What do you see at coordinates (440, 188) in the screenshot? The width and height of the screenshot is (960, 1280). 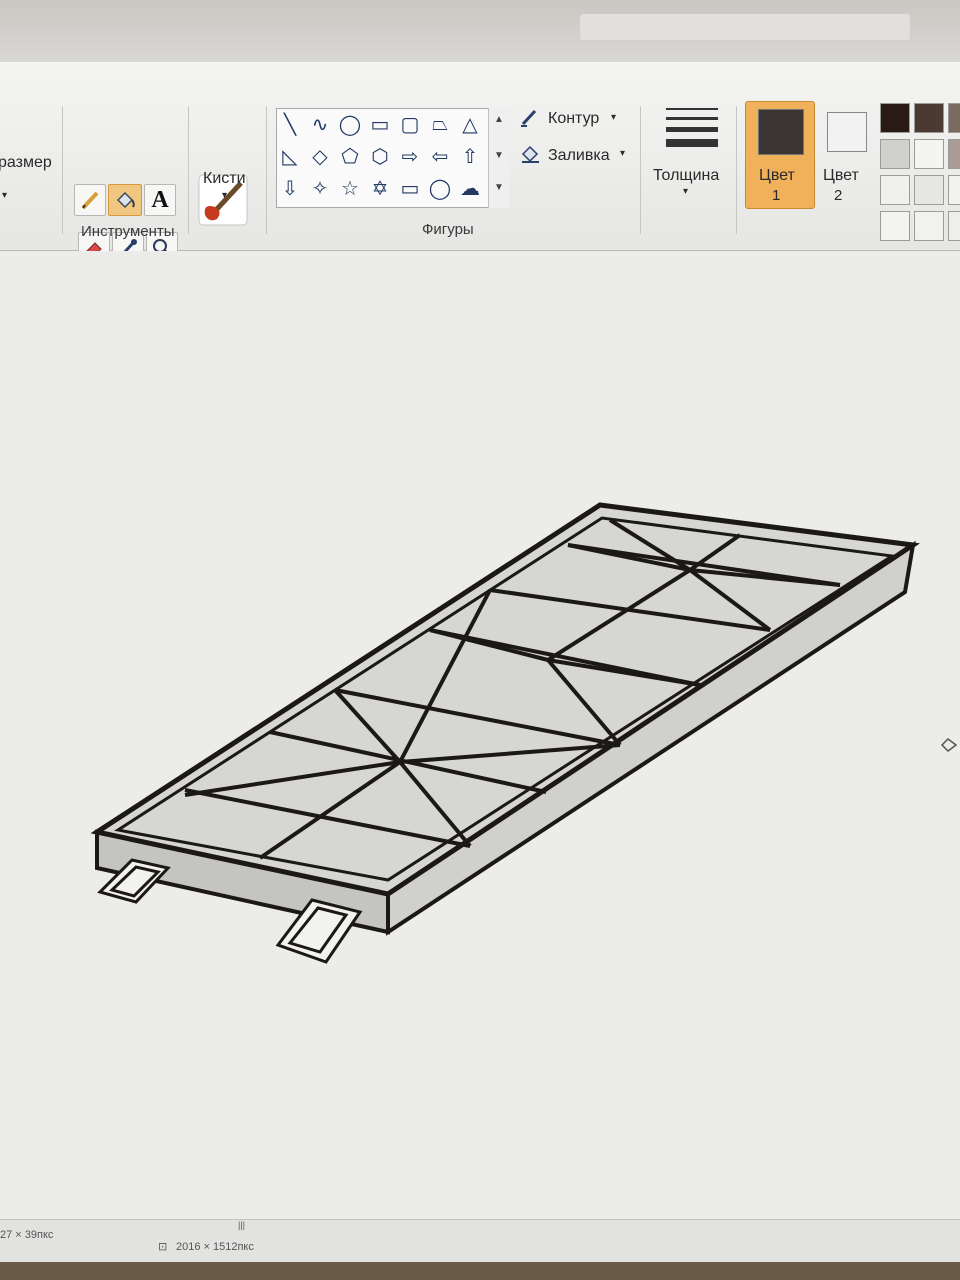 I see `oval-callout-shape-icon: ◯` at bounding box center [440, 188].